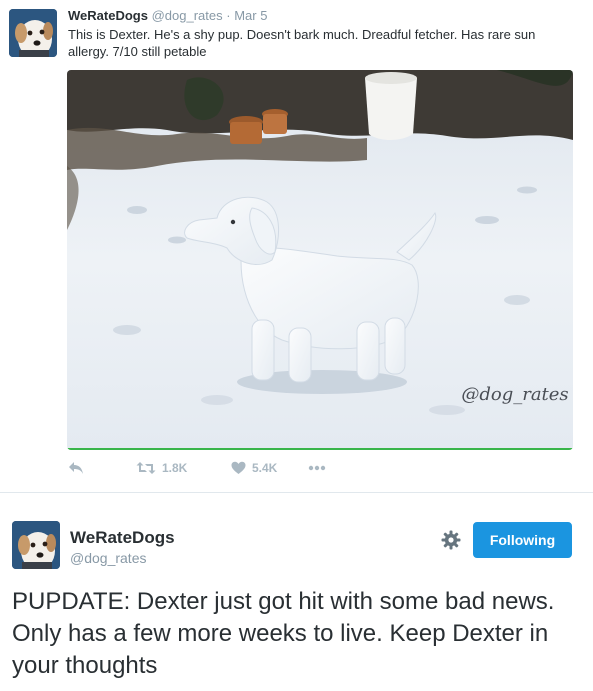 Image resolution: width=593 pixels, height=691 pixels. Describe the element at coordinates (320, 449) in the screenshot. I see `media-accent-bar` at that location.